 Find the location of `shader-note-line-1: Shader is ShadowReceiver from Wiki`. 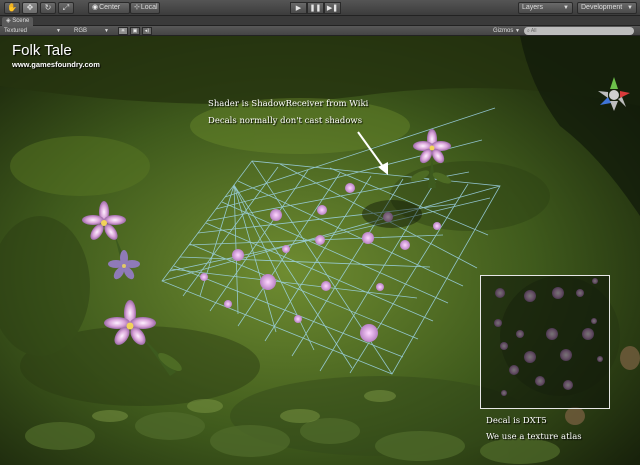

shader-note-line-1: Shader is ShadowReceiver from Wiki is located at coordinates (288, 104).